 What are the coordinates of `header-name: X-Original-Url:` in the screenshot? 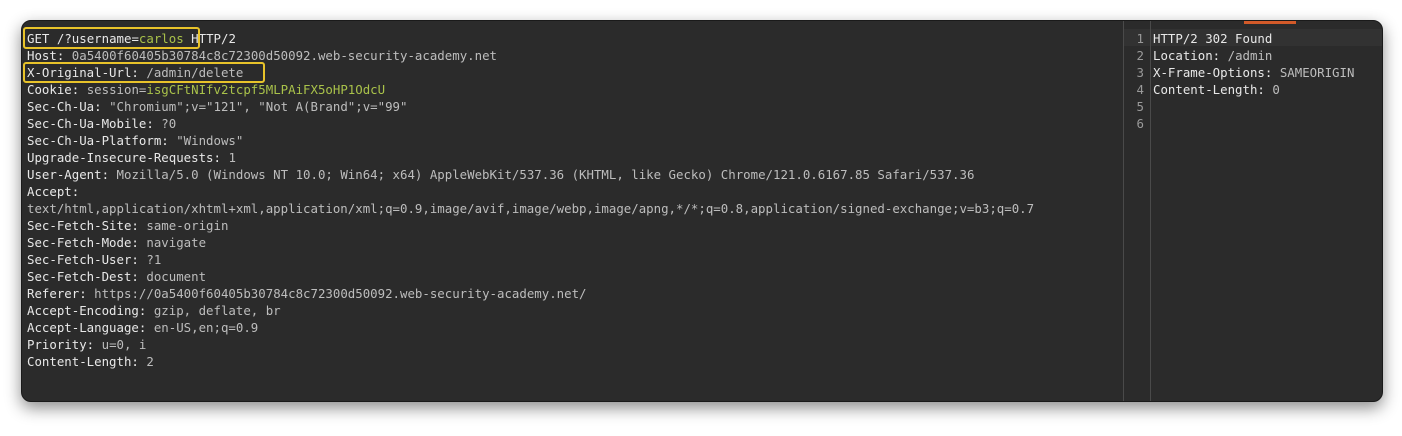 It's located at (83, 72).